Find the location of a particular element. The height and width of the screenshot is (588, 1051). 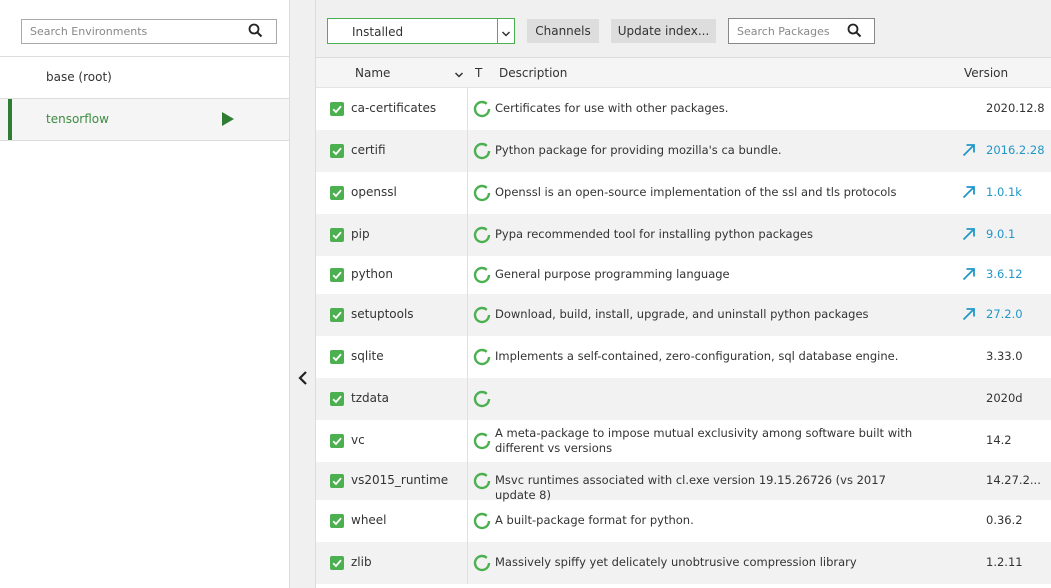

package-name: ca-certificates is located at coordinates (394, 108).